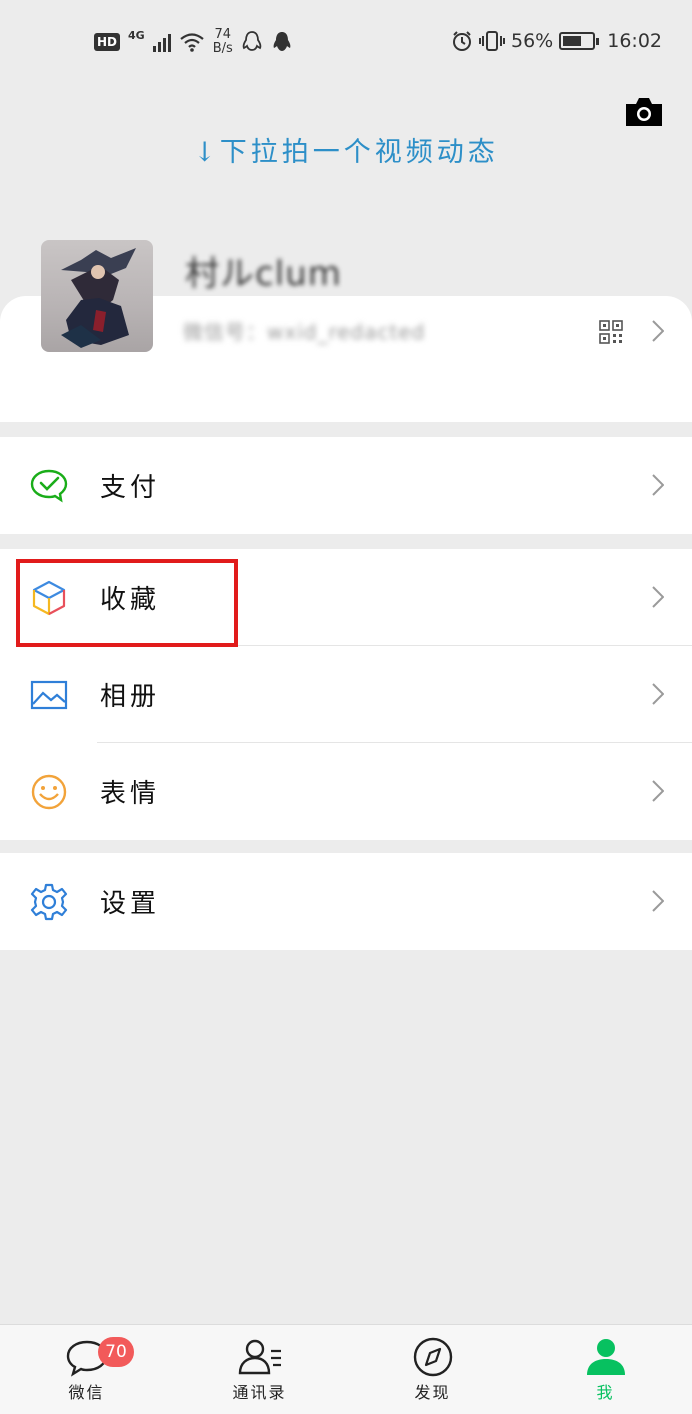 This screenshot has height=1414, width=692. What do you see at coordinates (346, 791) in the screenshot?
I see `menu-item-stickers: 表情` at bounding box center [346, 791].